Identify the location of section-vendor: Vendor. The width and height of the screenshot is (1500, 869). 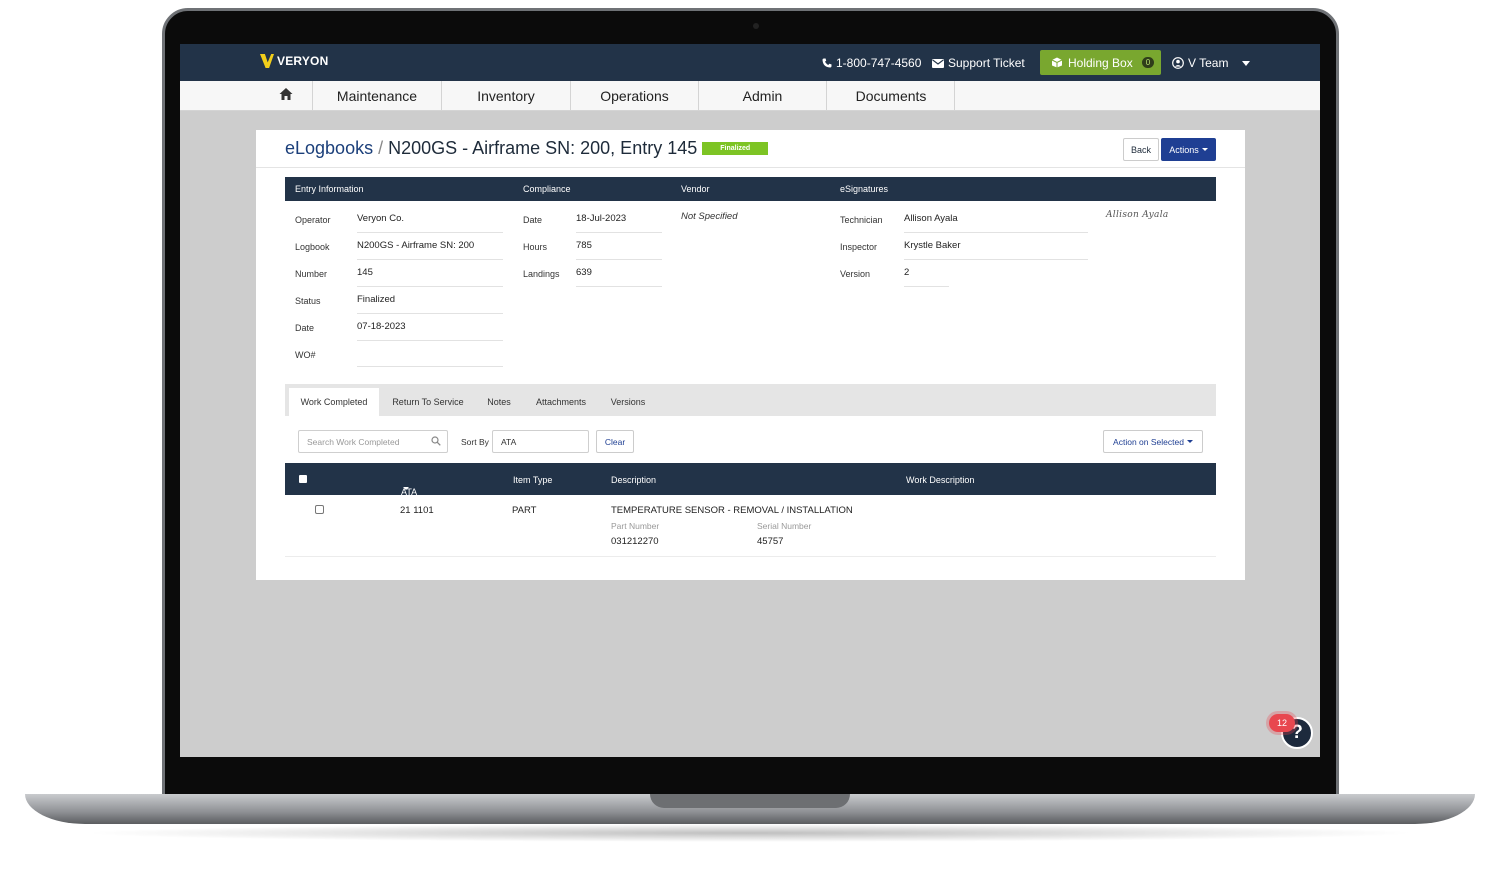
(695, 189).